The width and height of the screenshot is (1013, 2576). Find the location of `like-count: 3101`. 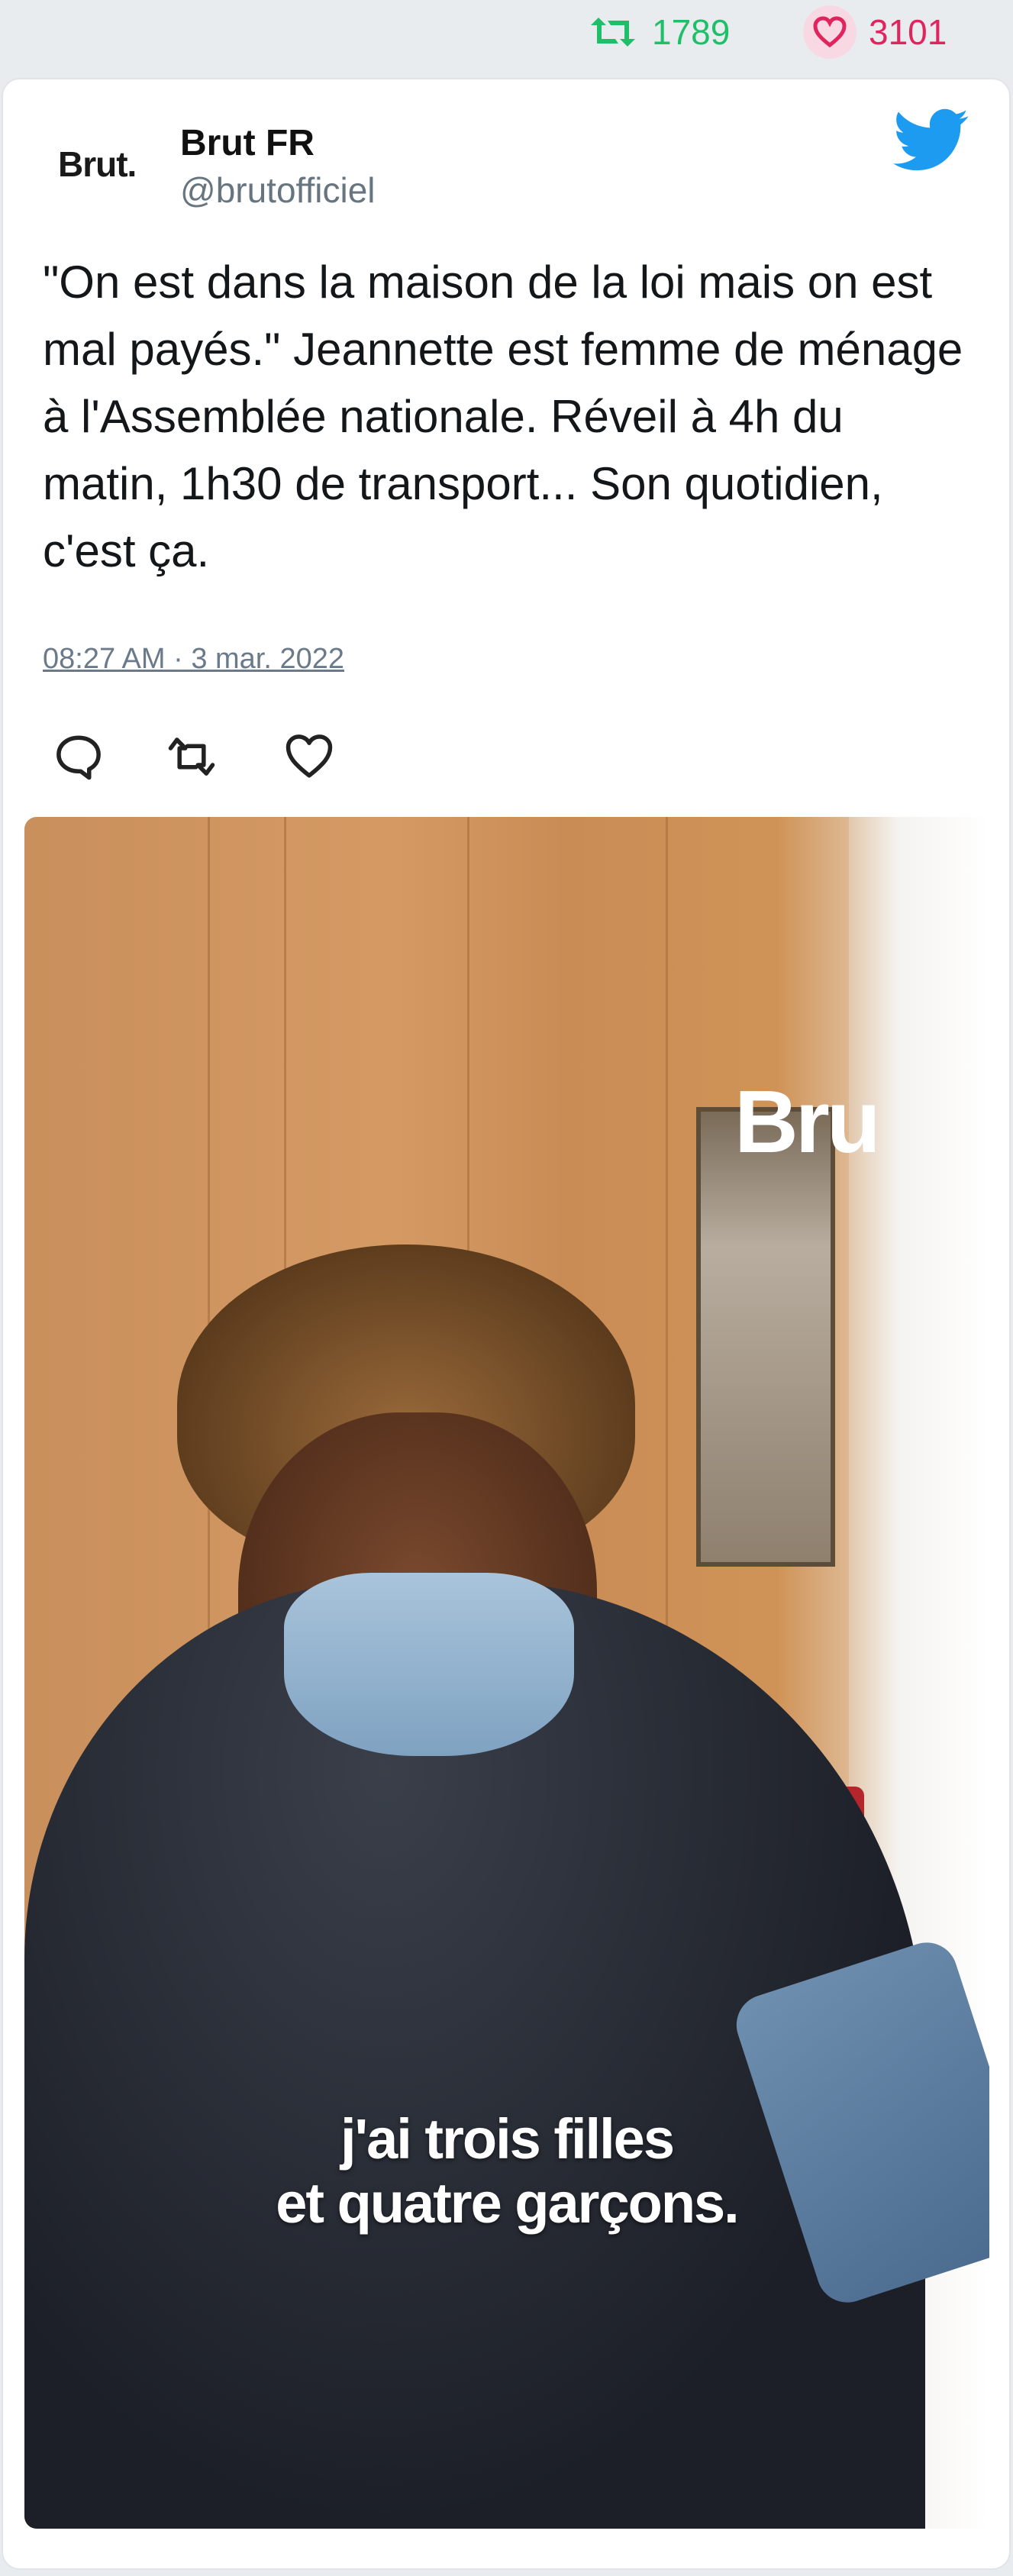

like-count: 3101 is located at coordinates (875, 32).